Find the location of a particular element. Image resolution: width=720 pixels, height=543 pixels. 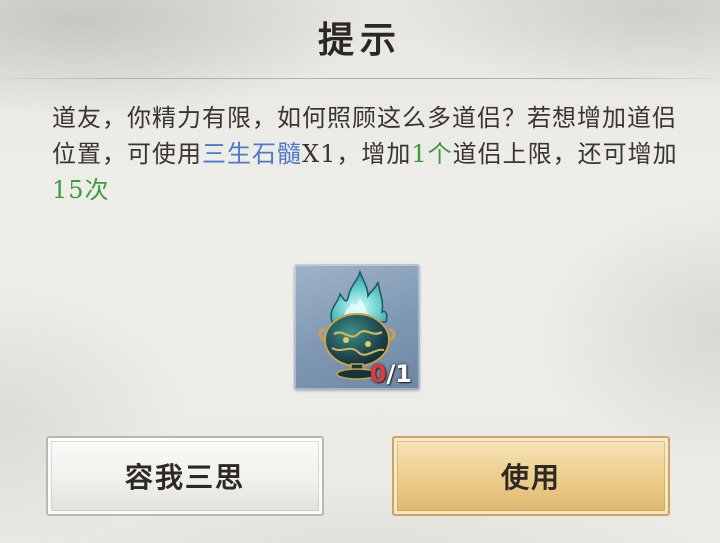

item-required-count: /1 is located at coordinates (399, 374).